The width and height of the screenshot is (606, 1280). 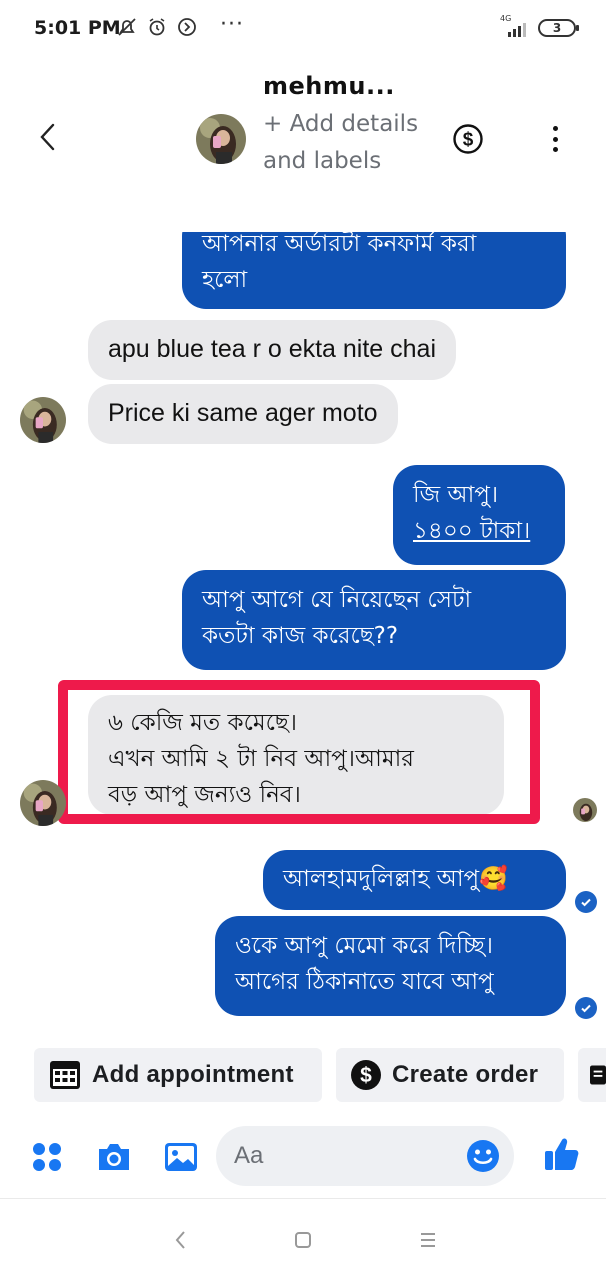 I want to click on network-label: 4G, so click(x=506, y=18).